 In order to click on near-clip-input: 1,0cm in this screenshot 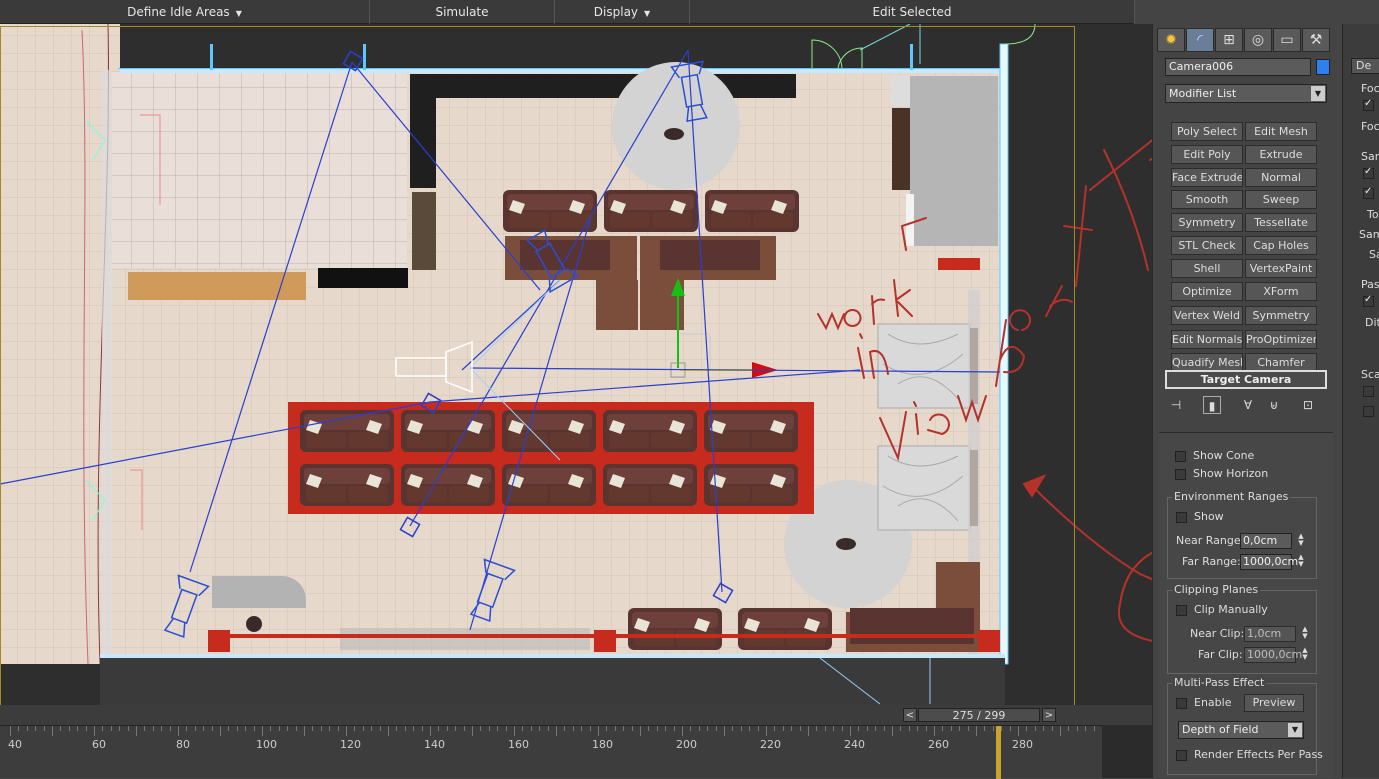, I will do `click(1270, 634)`.